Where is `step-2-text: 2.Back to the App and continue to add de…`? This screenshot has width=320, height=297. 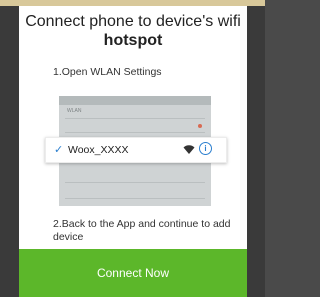 step-2-text: 2.Back to the App and continue to add de… is located at coordinates (142, 230).